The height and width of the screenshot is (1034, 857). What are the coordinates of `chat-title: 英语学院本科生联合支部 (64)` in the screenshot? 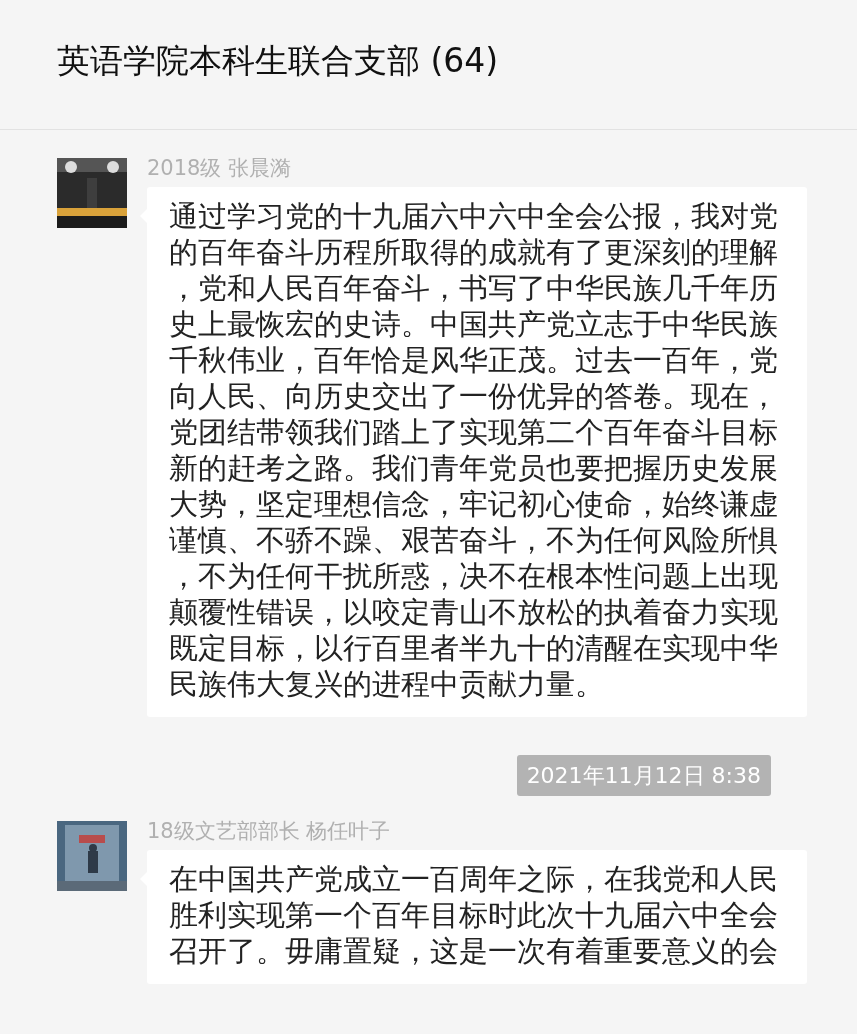 It's located at (278, 60).